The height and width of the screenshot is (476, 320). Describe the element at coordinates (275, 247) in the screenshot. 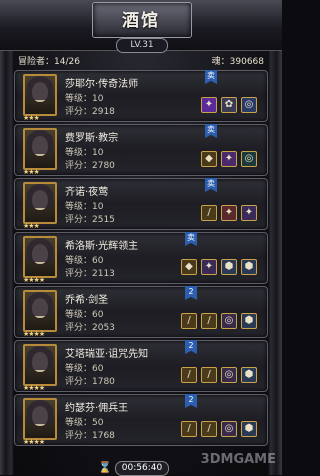

I see `right-border` at that location.